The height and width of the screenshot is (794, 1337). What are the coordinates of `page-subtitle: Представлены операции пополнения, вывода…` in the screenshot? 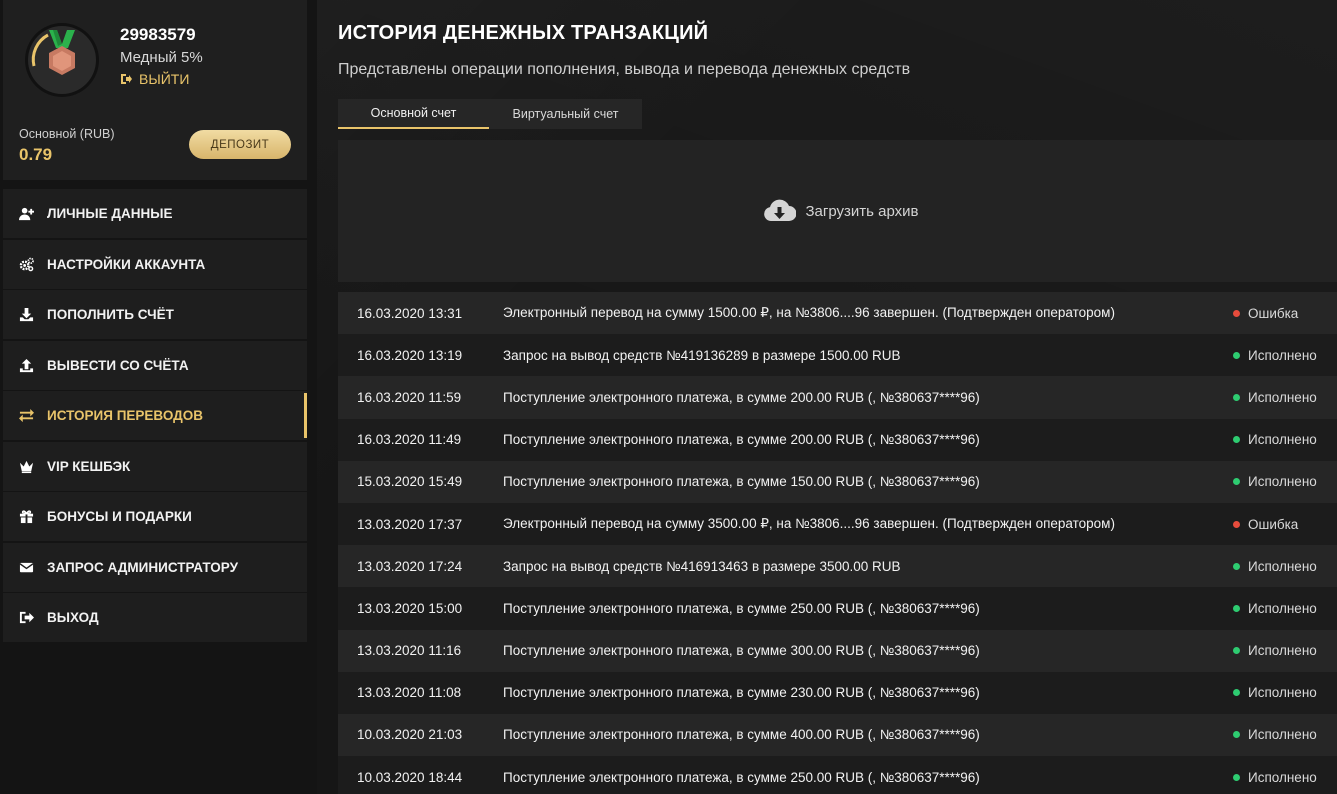 It's located at (624, 69).